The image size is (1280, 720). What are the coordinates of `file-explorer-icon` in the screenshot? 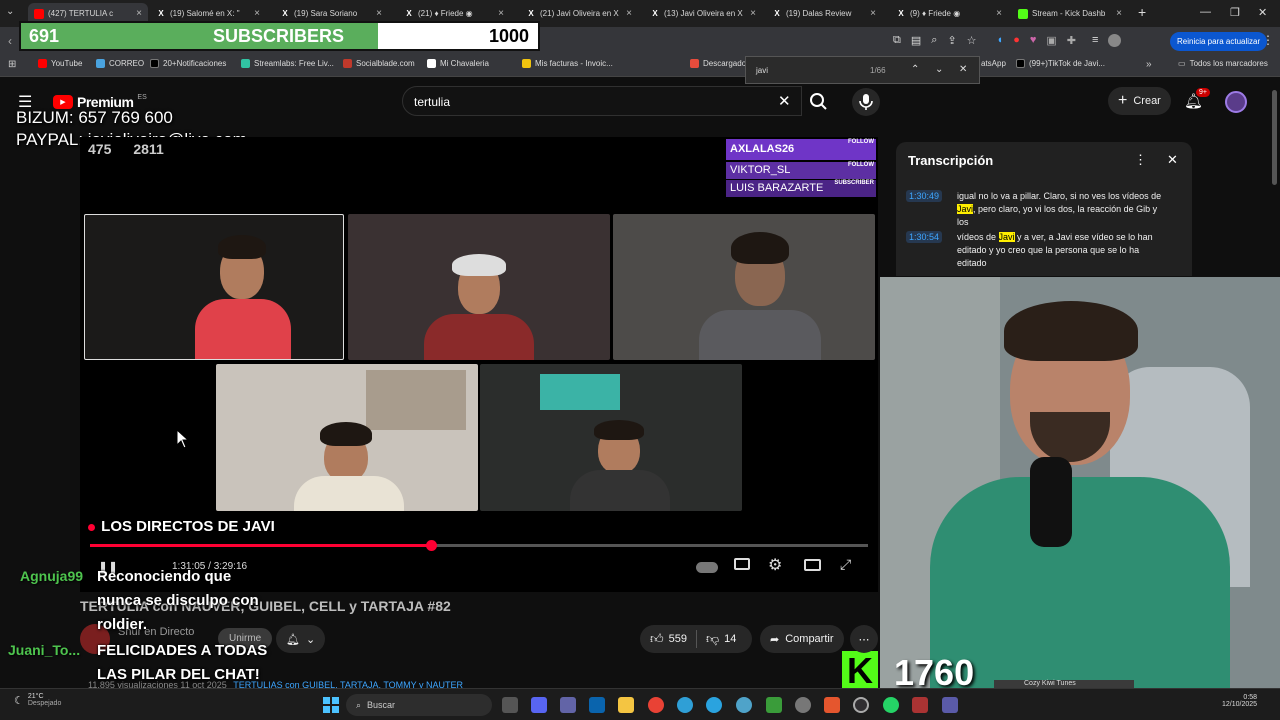 It's located at (626, 705).